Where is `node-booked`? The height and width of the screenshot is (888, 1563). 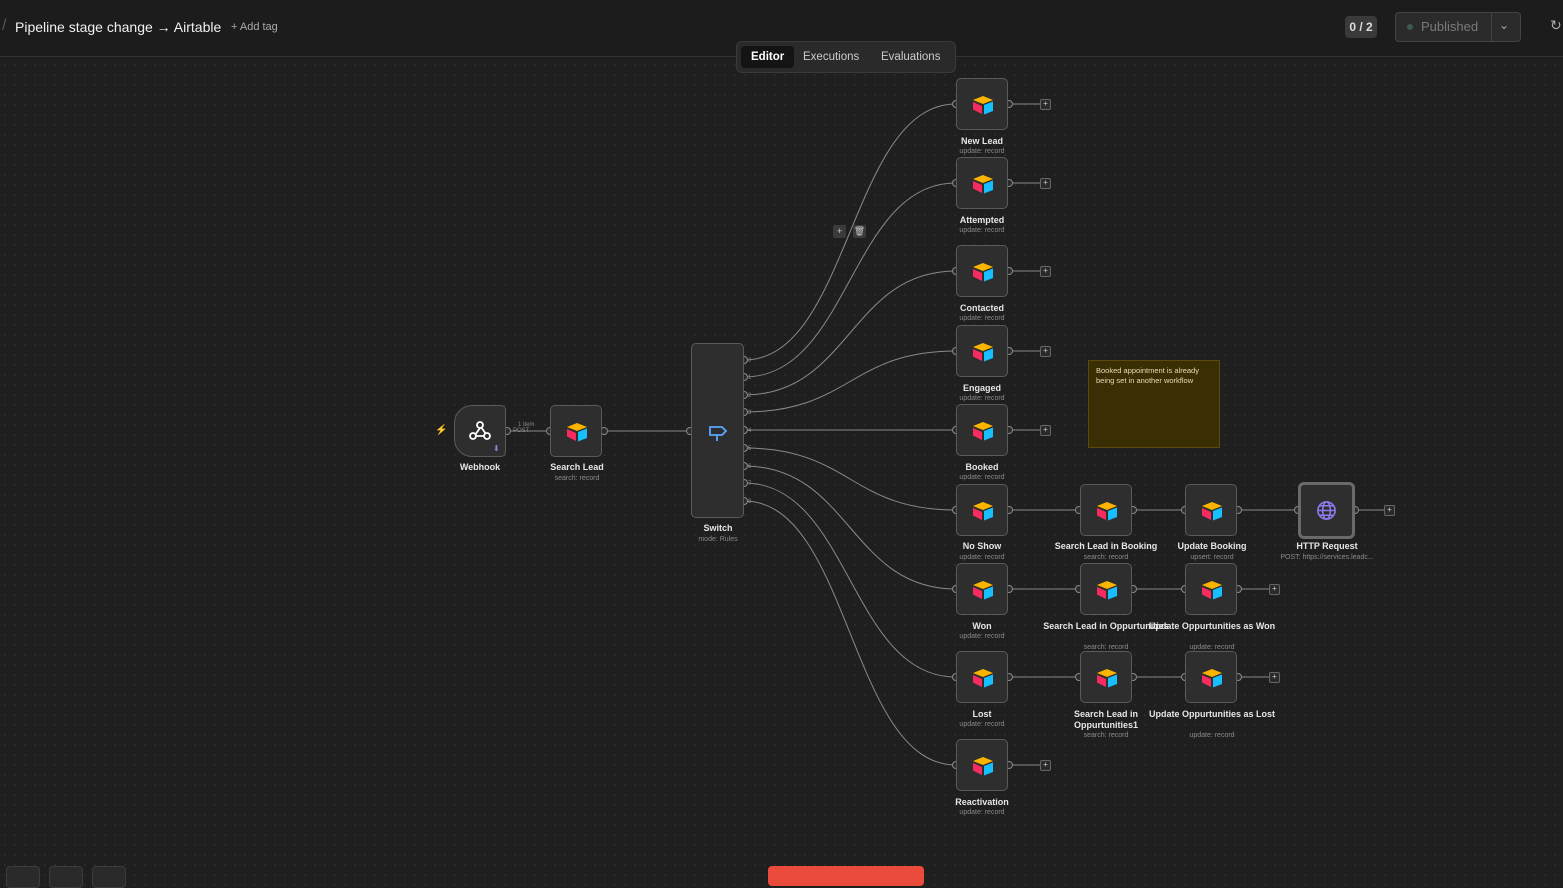 node-booked is located at coordinates (982, 430).